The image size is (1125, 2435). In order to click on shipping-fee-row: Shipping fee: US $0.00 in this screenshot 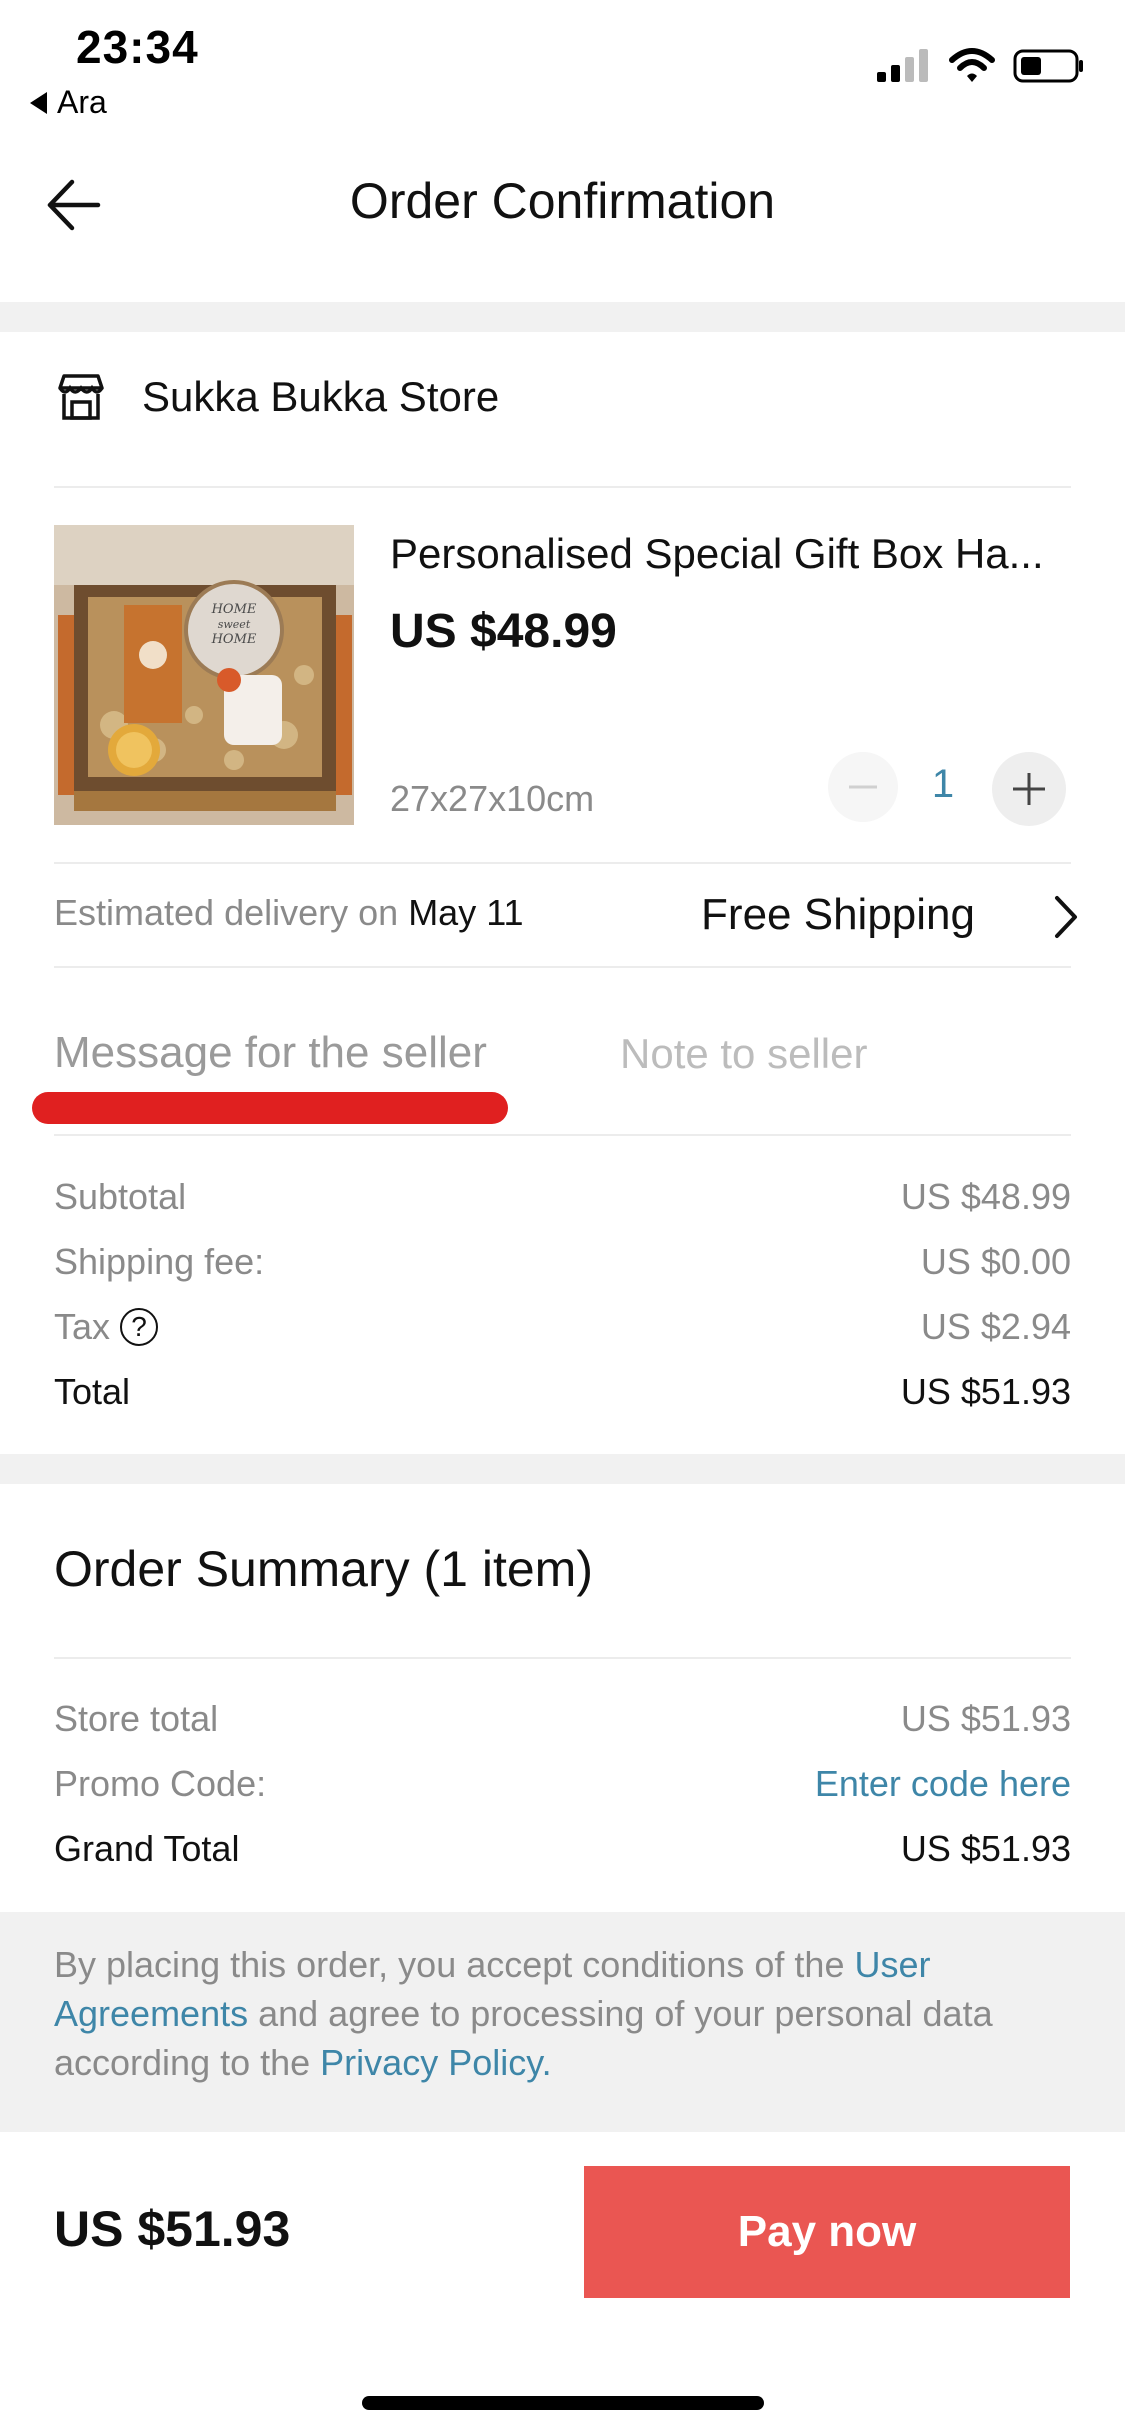, I will do `click(562, 1262)`.